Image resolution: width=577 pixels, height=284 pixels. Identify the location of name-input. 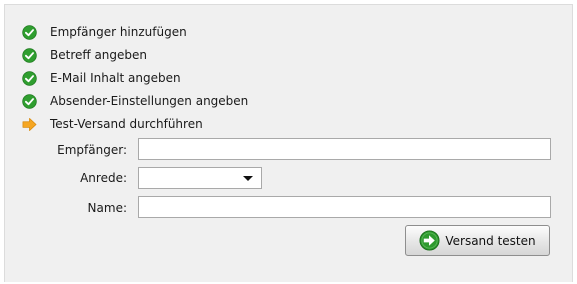
(344, 207).